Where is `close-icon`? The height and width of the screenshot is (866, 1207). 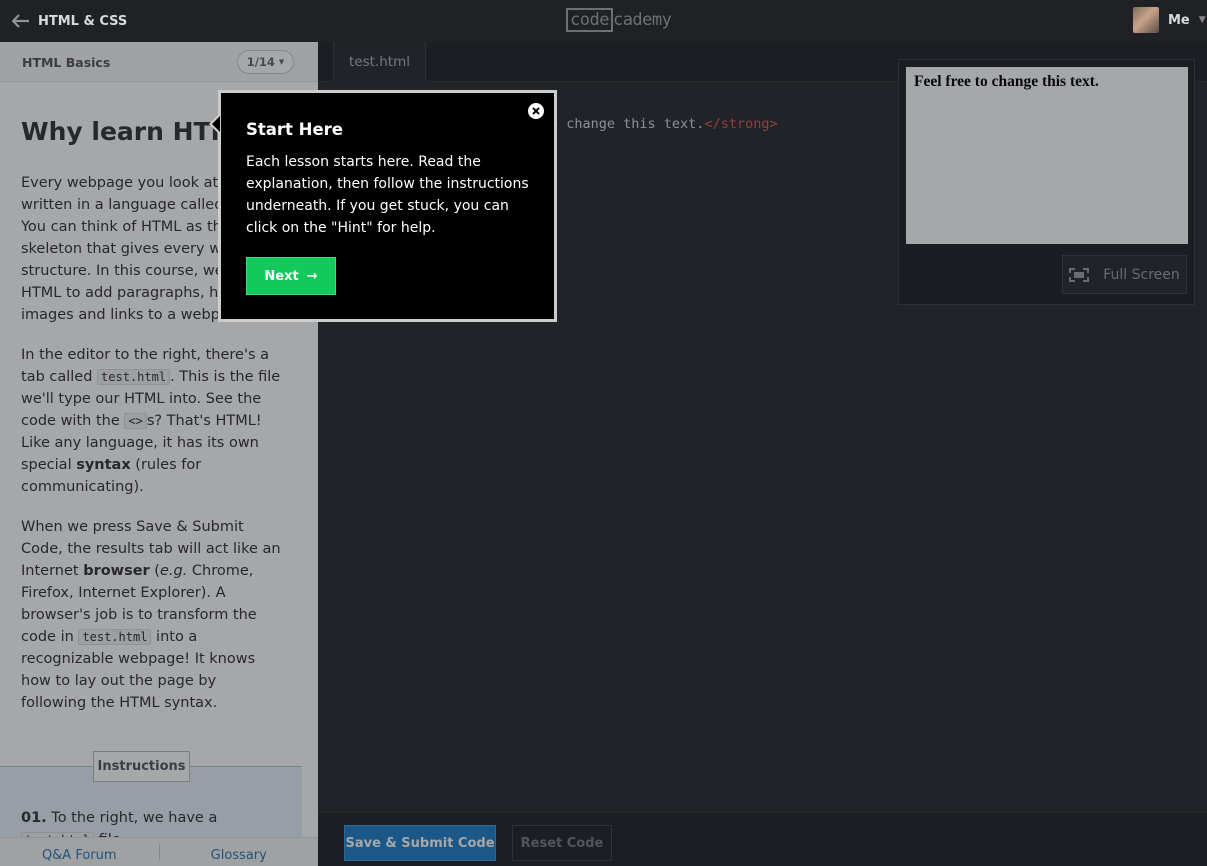
close-icon is located at coordinates (536, 111).